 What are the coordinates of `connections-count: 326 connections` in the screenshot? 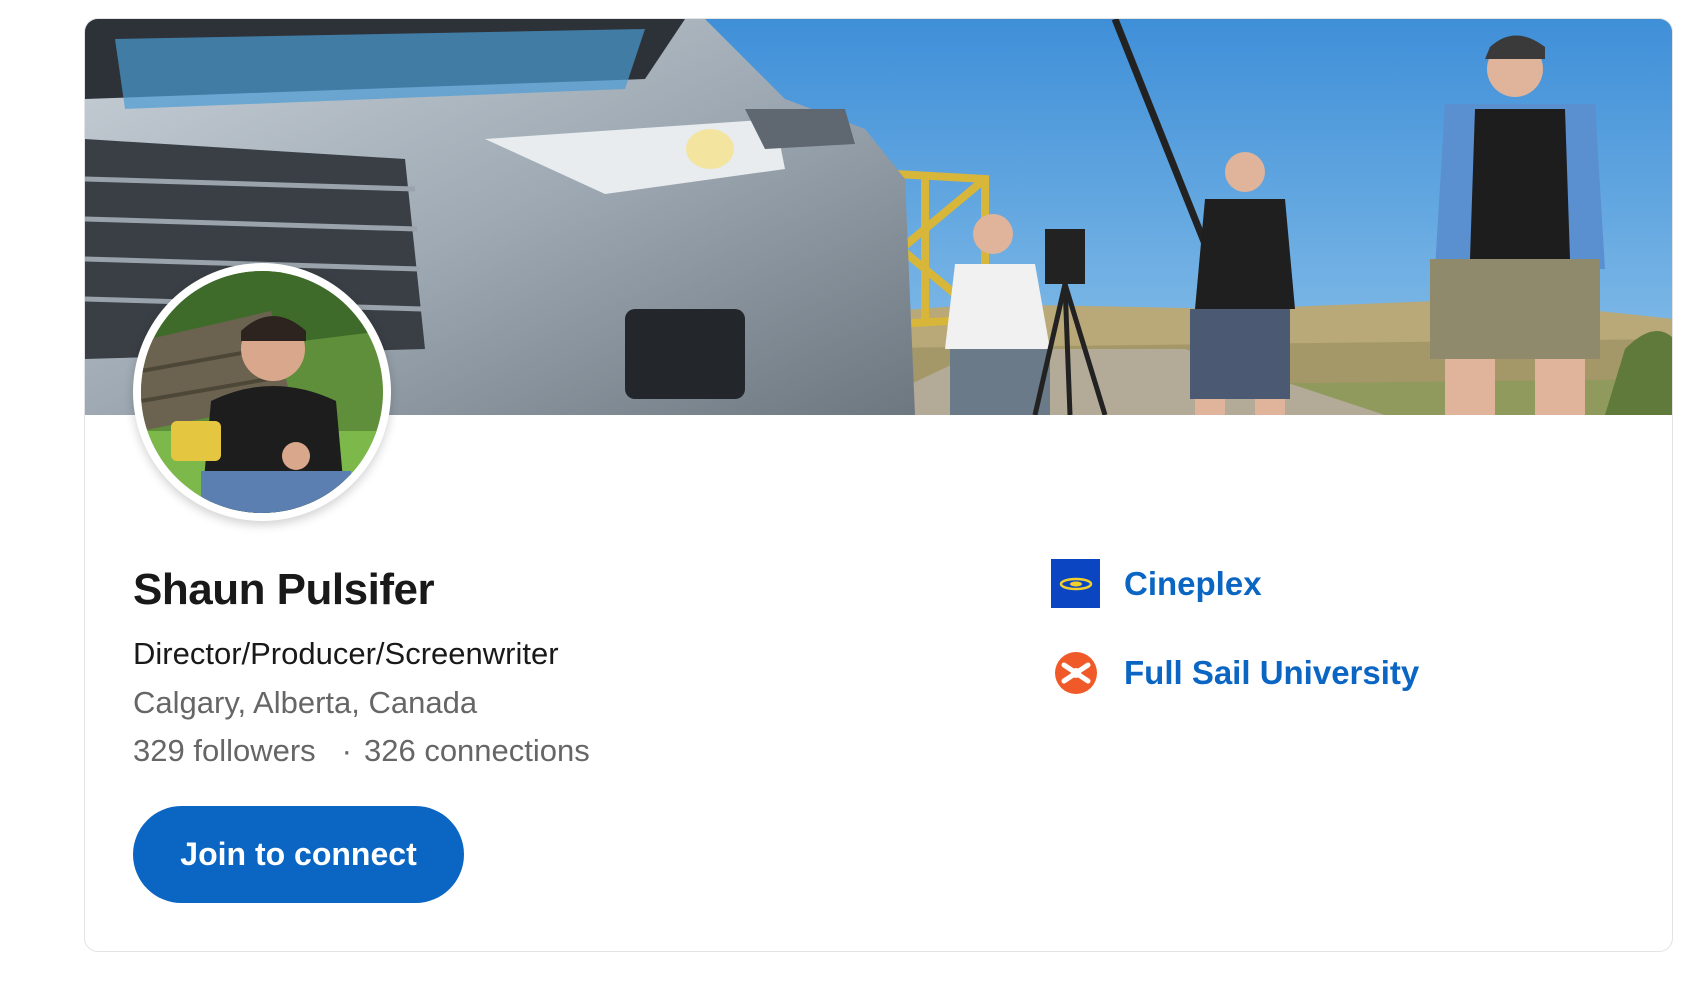 It's located at (476, 750).